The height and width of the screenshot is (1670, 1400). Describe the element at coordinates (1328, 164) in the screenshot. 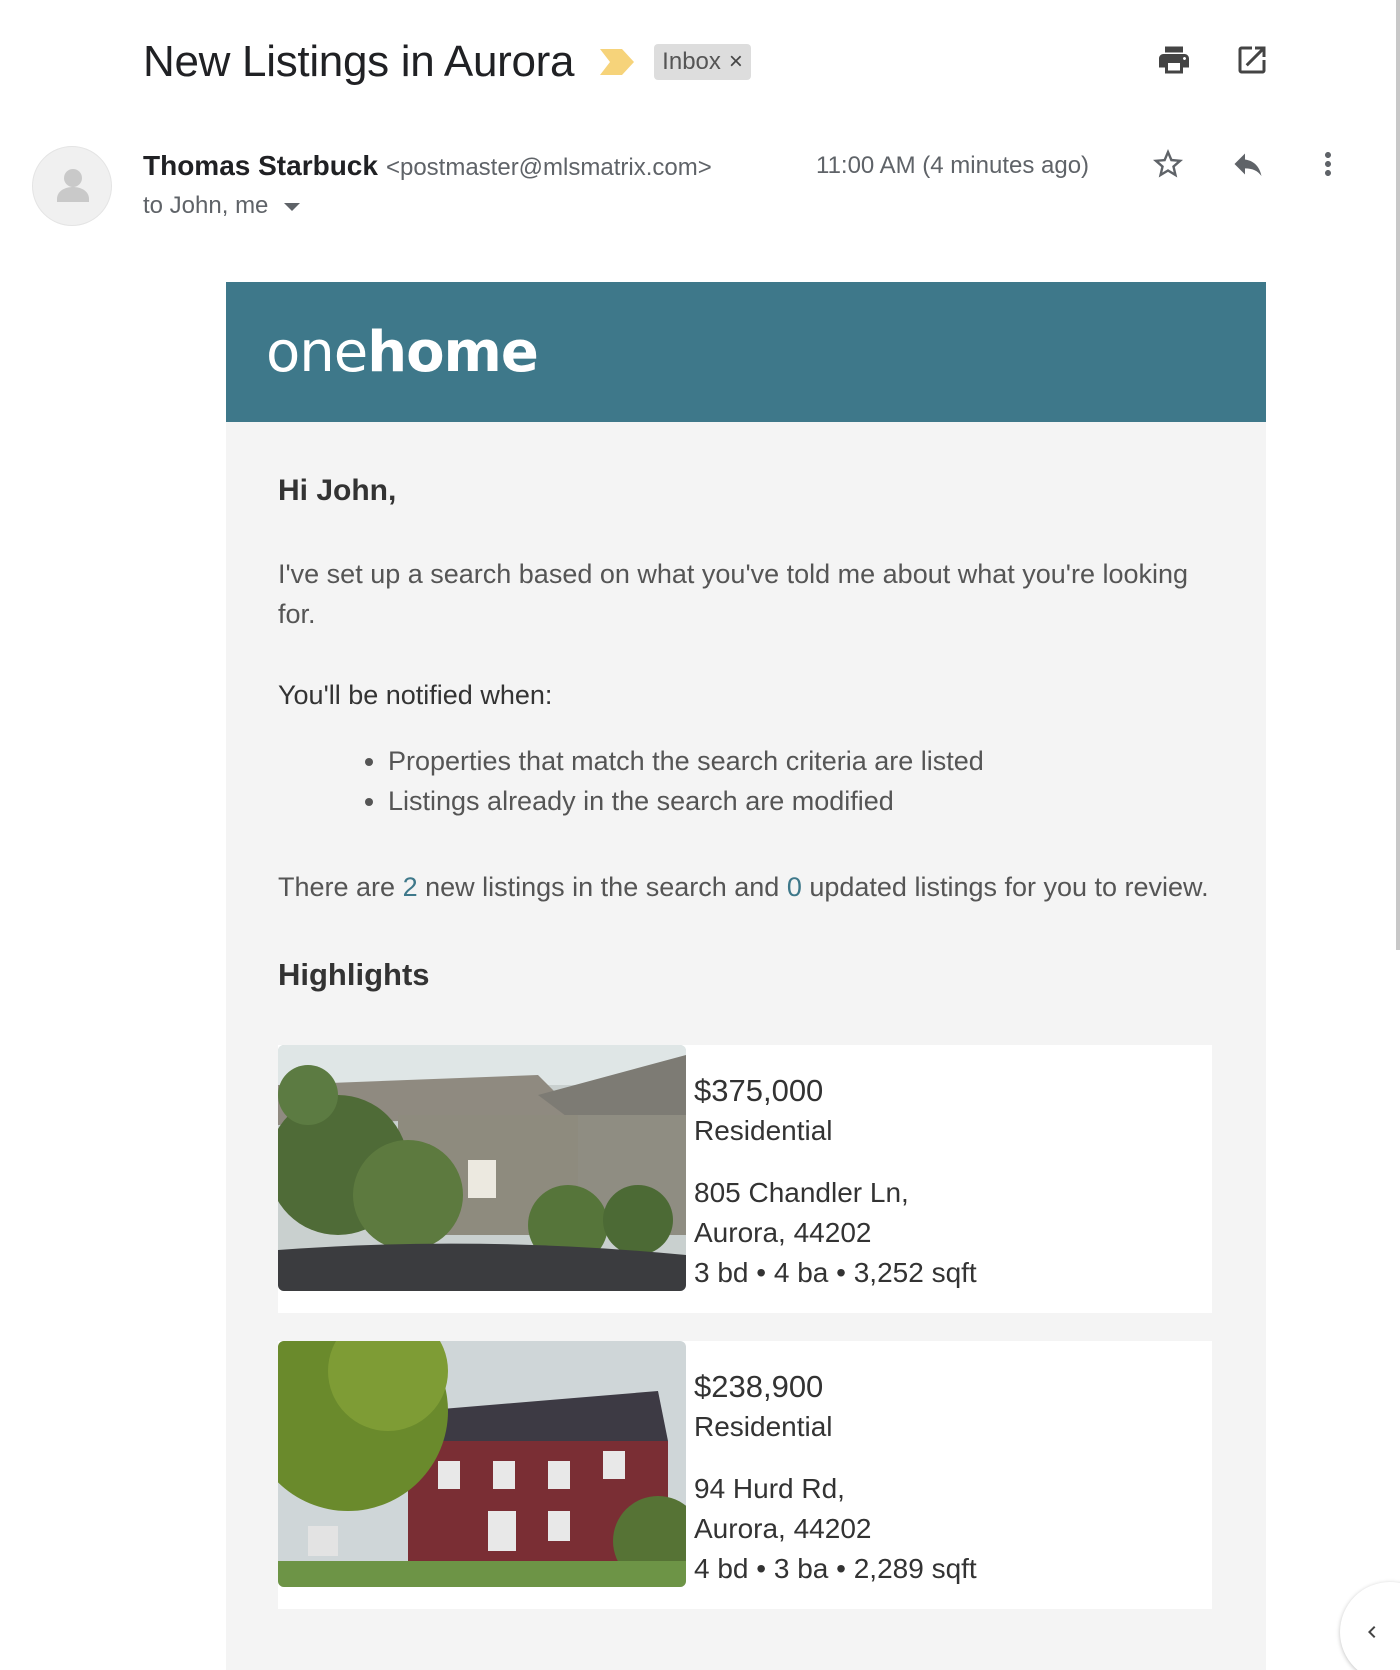

I see `more-vertical-icon` at that location.